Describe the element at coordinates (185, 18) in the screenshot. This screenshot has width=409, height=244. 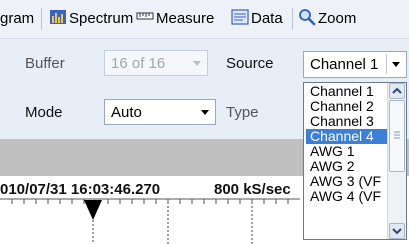
I see `toolbar-item-measure: Measure` at that location.